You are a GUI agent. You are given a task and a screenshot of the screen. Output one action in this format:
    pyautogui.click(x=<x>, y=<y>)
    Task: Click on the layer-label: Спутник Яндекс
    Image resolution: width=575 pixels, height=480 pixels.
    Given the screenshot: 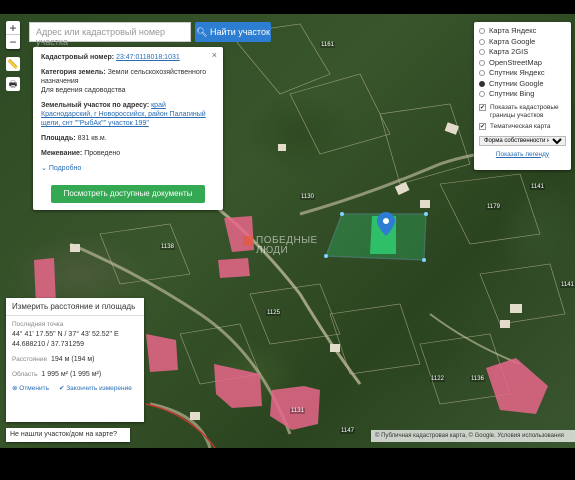 What is the action you would take?
    pyautogui.click(x=517, y=72)
    